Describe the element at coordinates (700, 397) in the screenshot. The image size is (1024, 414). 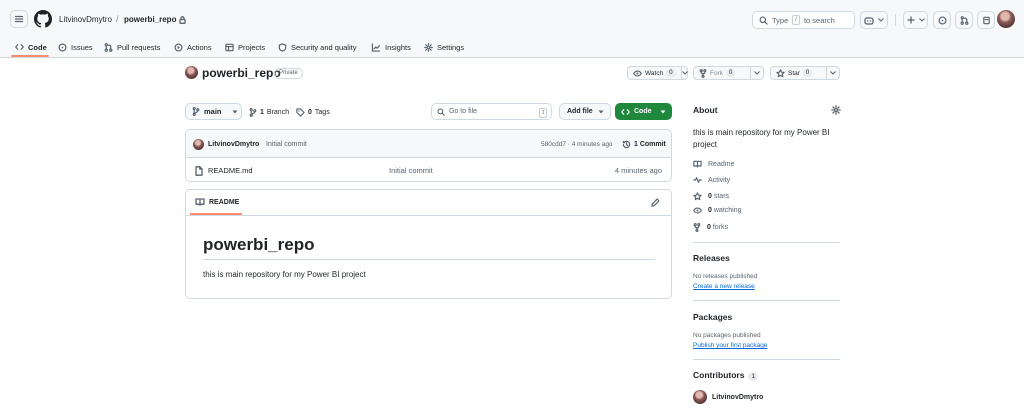
I see `avatar` at that location.